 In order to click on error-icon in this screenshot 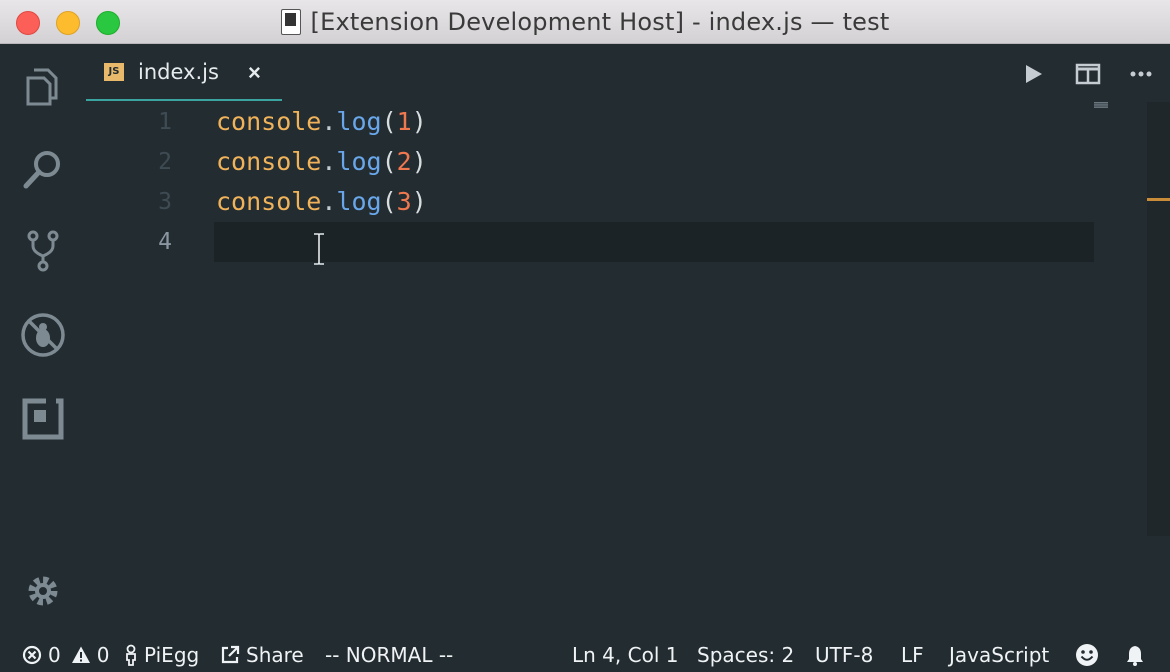, I will do `click(32, 655)`.